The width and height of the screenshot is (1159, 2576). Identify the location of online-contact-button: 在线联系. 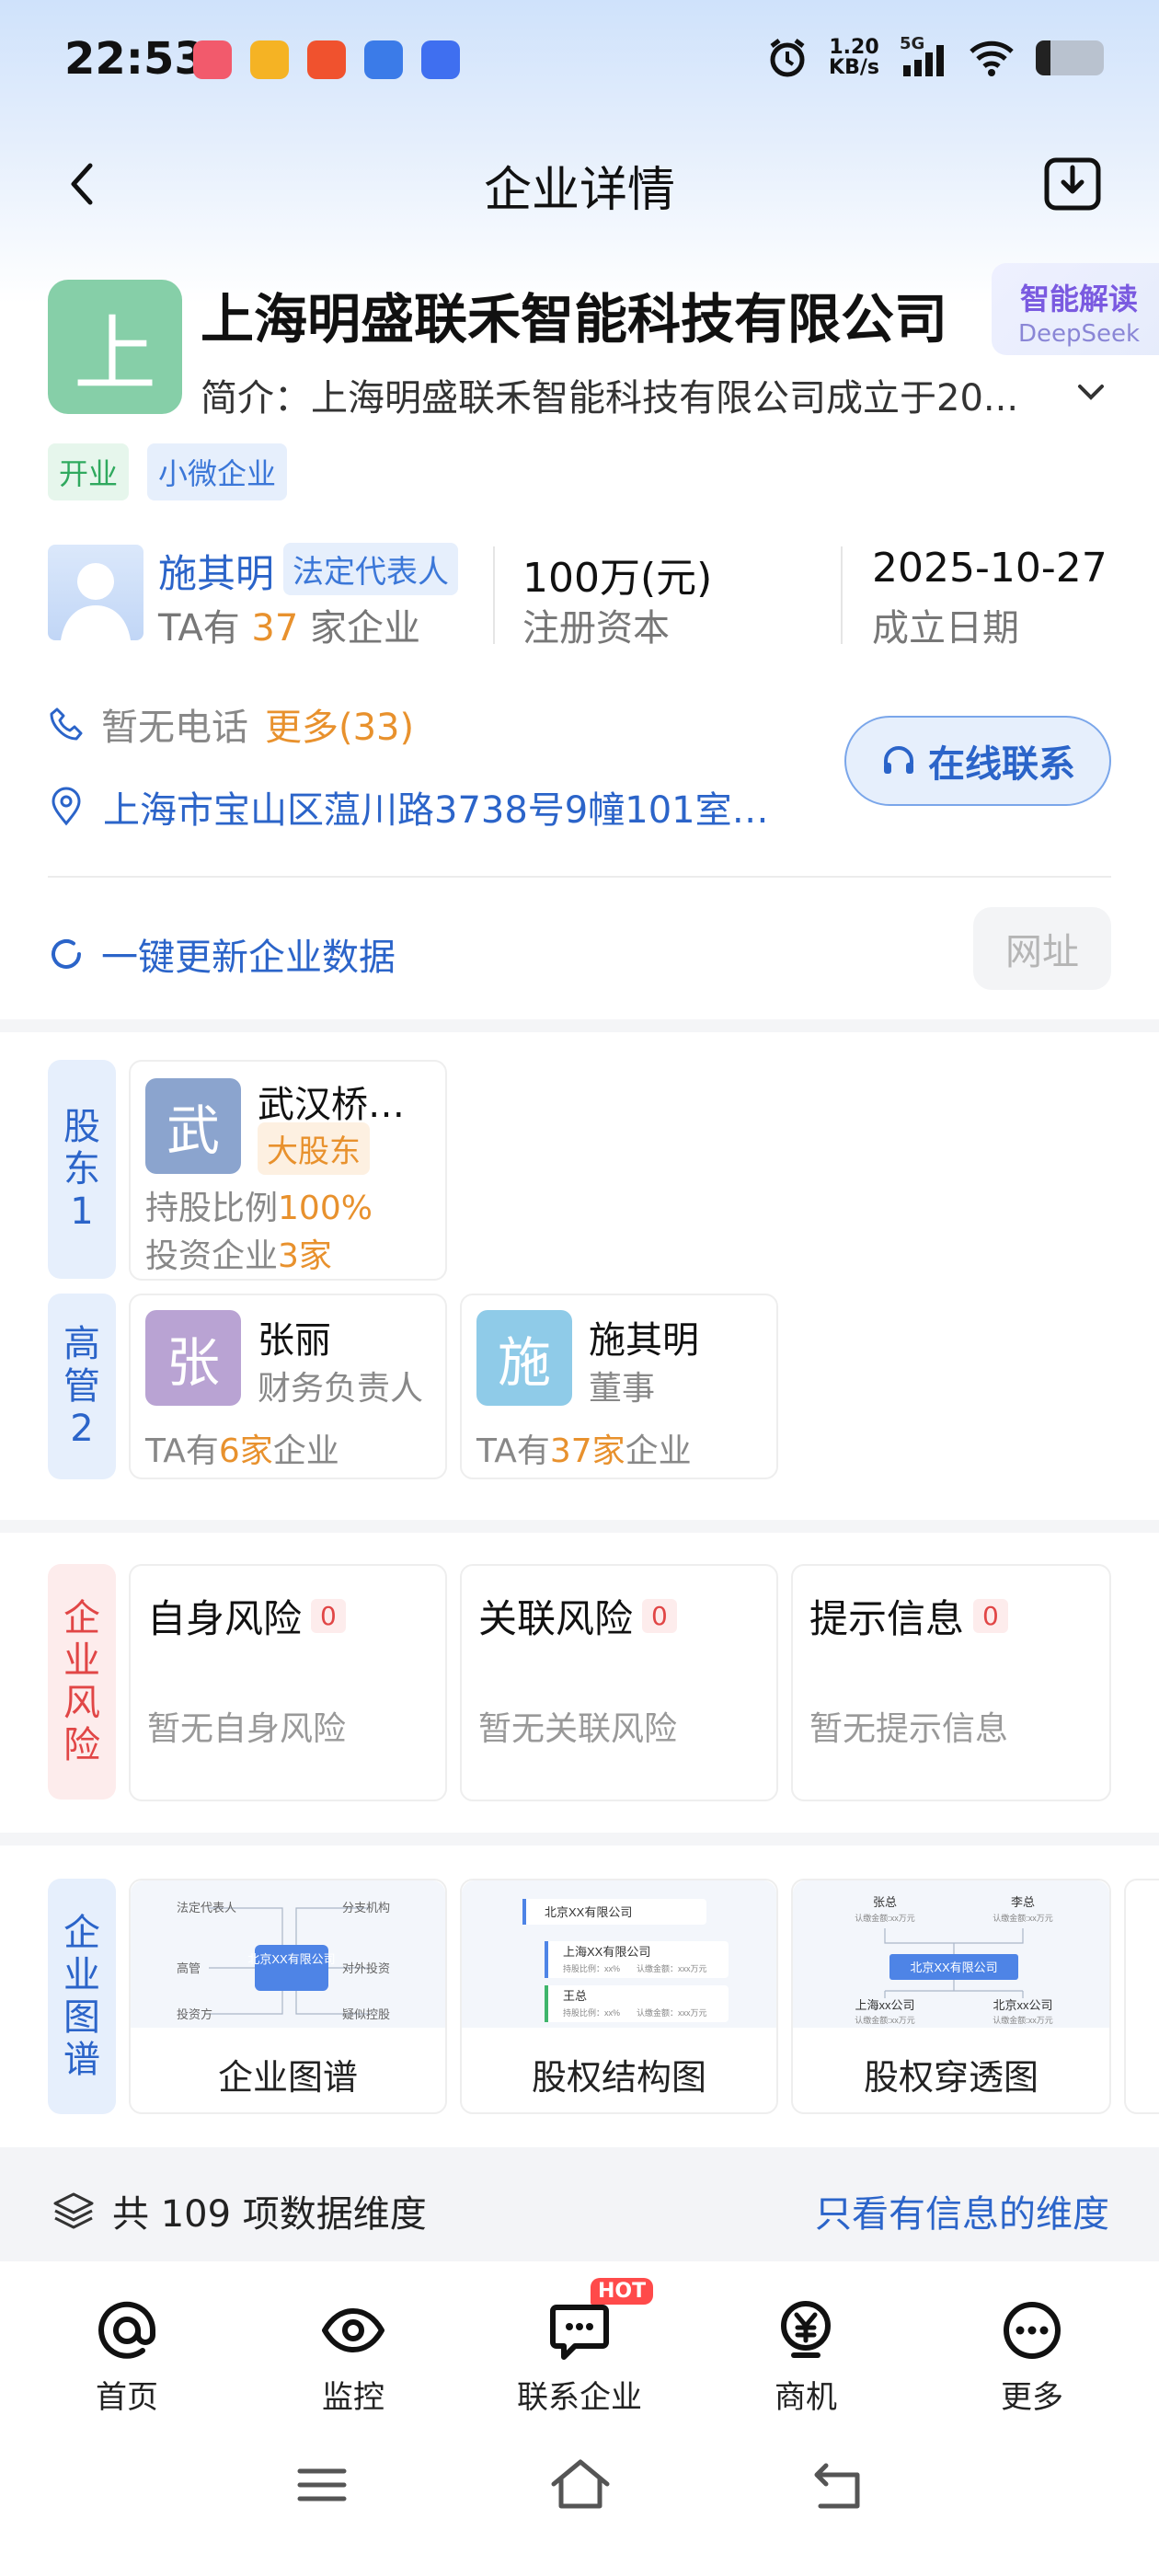
(977, 761).